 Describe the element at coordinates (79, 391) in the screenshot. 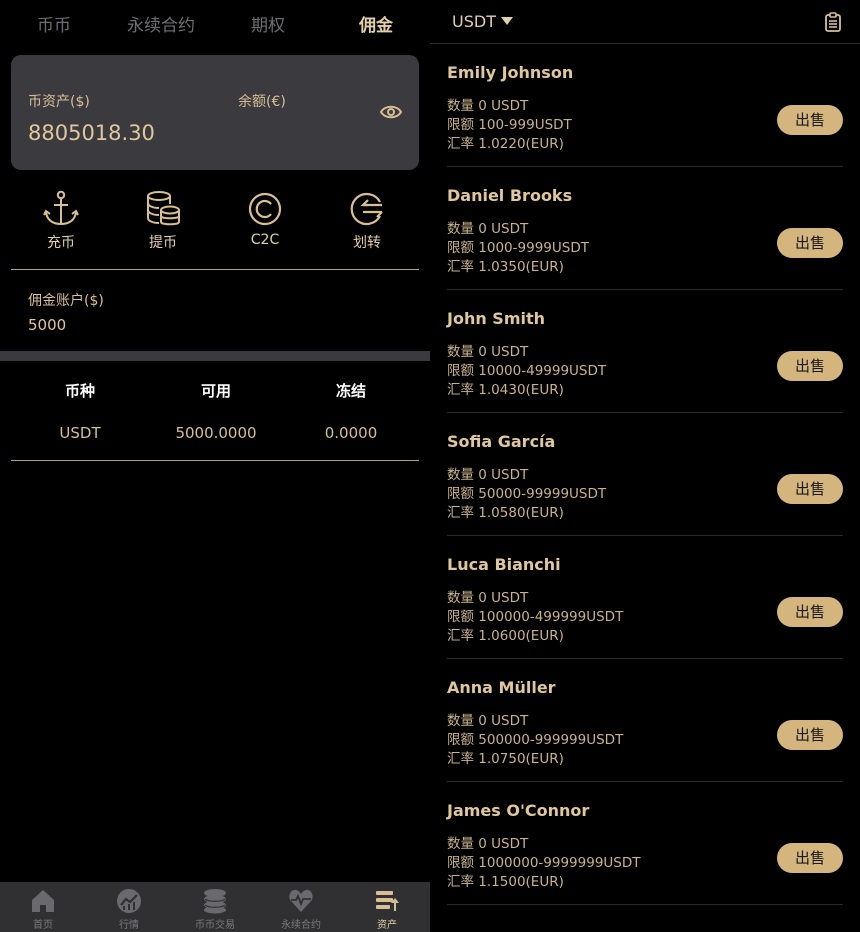

I see `column-currency: 币种` at that location.